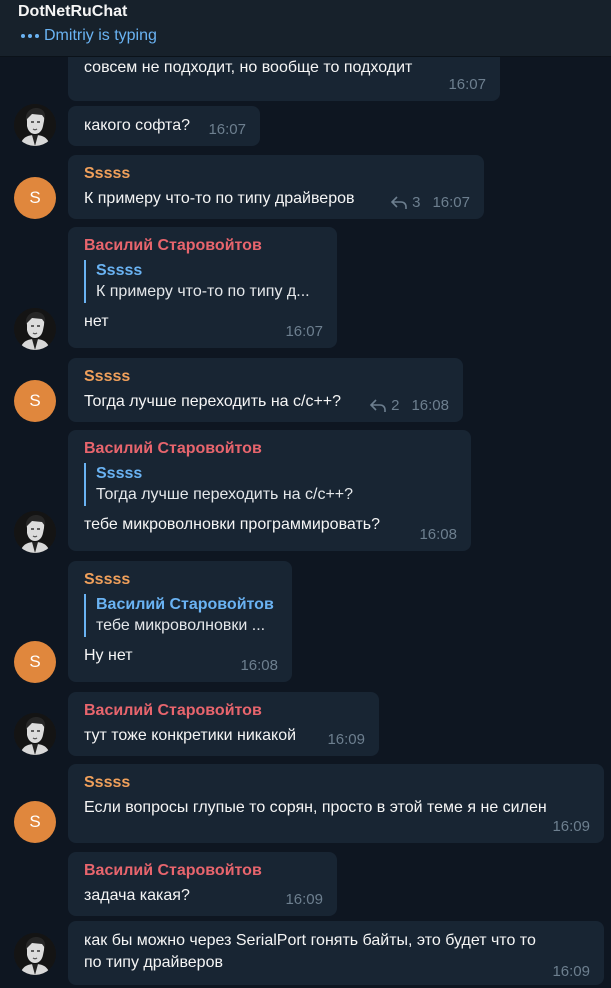  Describe the element at coordinates (100, 35) in the screenshot. I see `typing-status-text: Dmitriy is typing` at that location.